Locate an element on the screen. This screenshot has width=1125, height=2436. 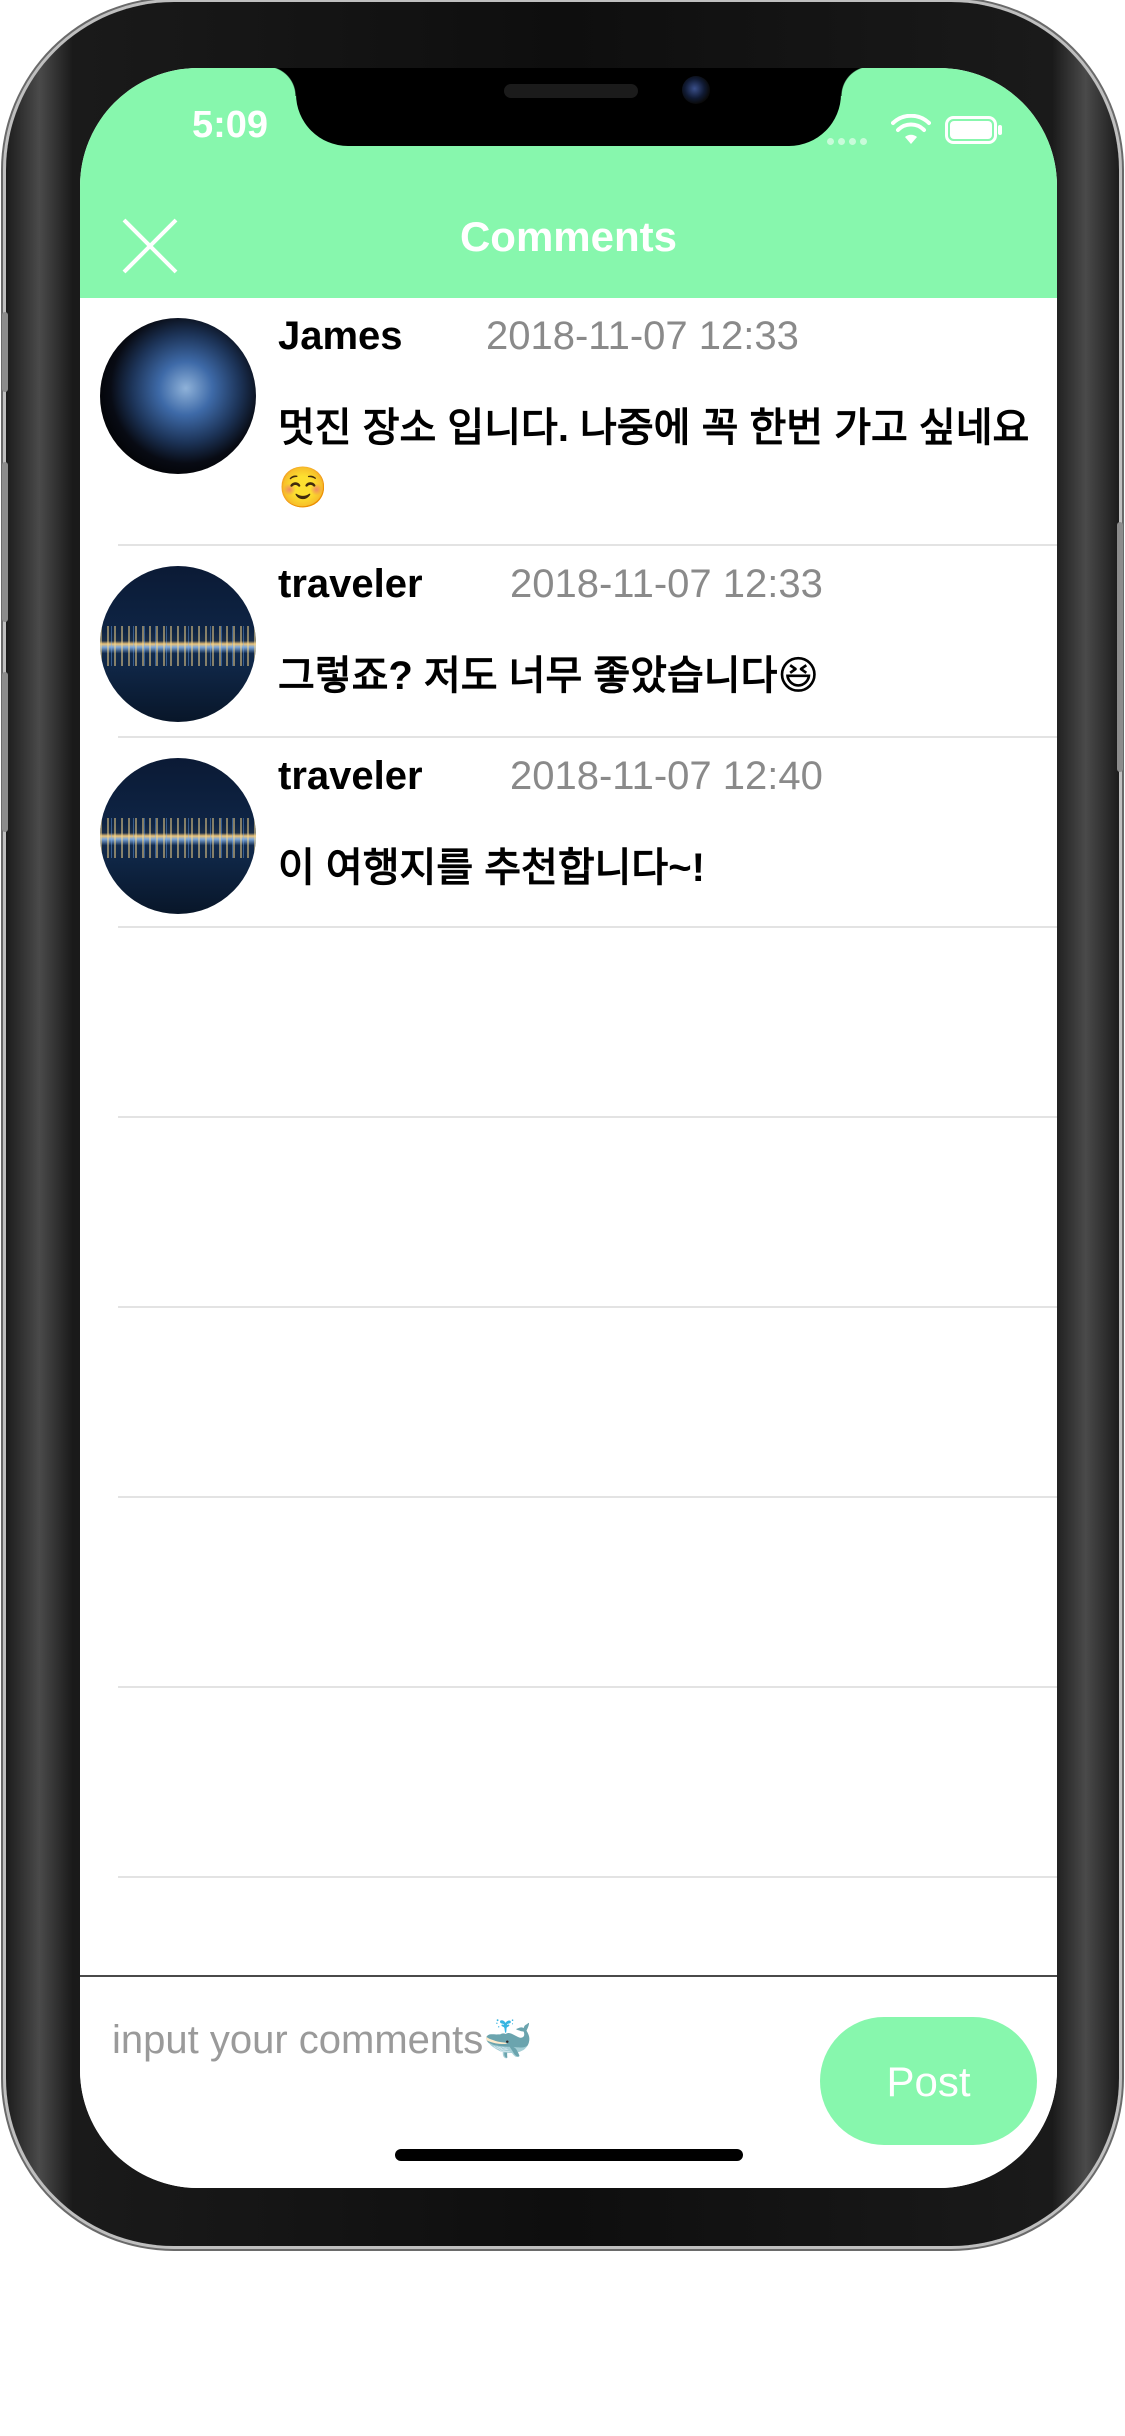
comment-text: 이 여행지를 추천합니다~! is located at coordinates (491, 868).